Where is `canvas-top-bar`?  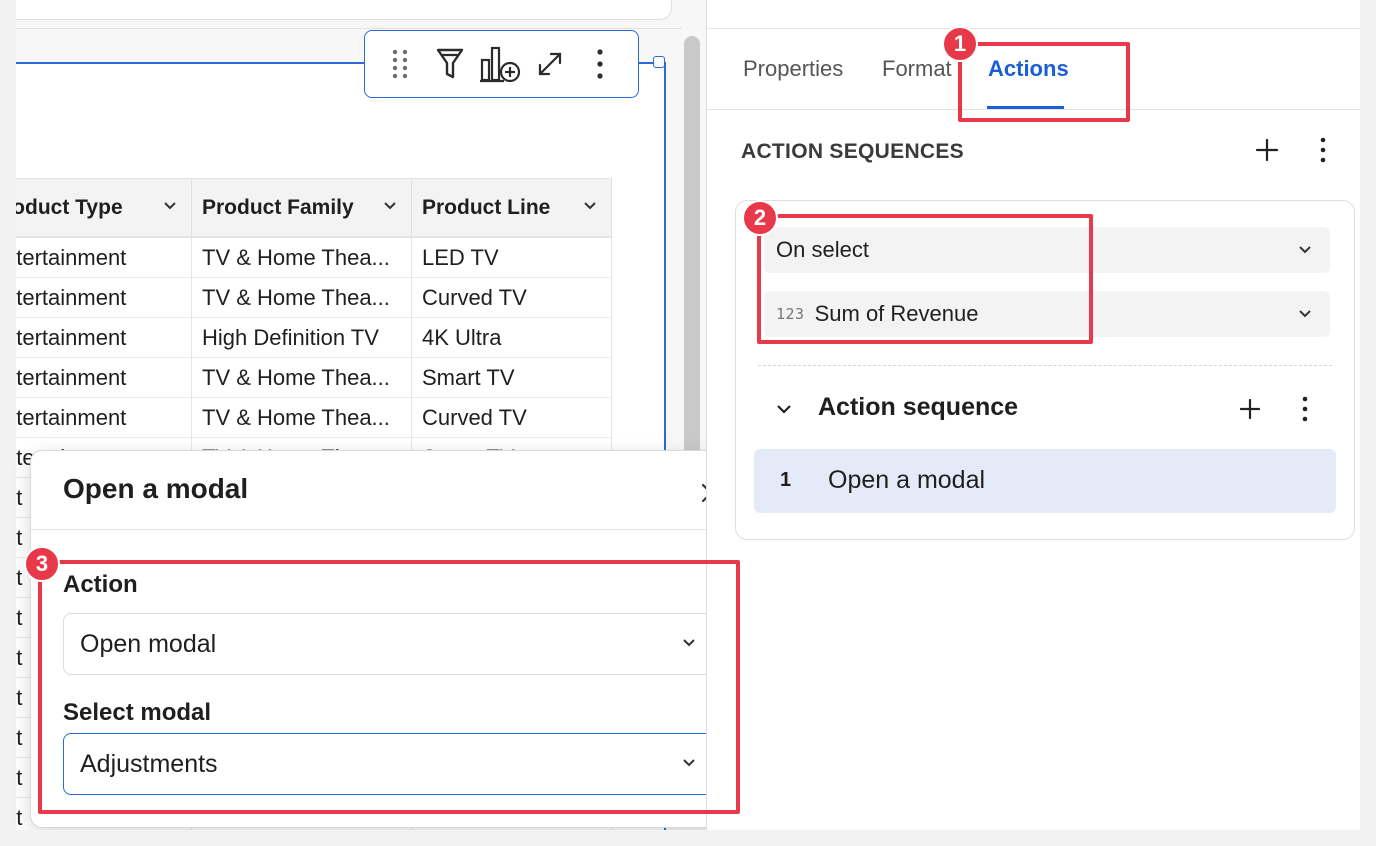 canvas-top-bar is located at coordinates (344, 10).